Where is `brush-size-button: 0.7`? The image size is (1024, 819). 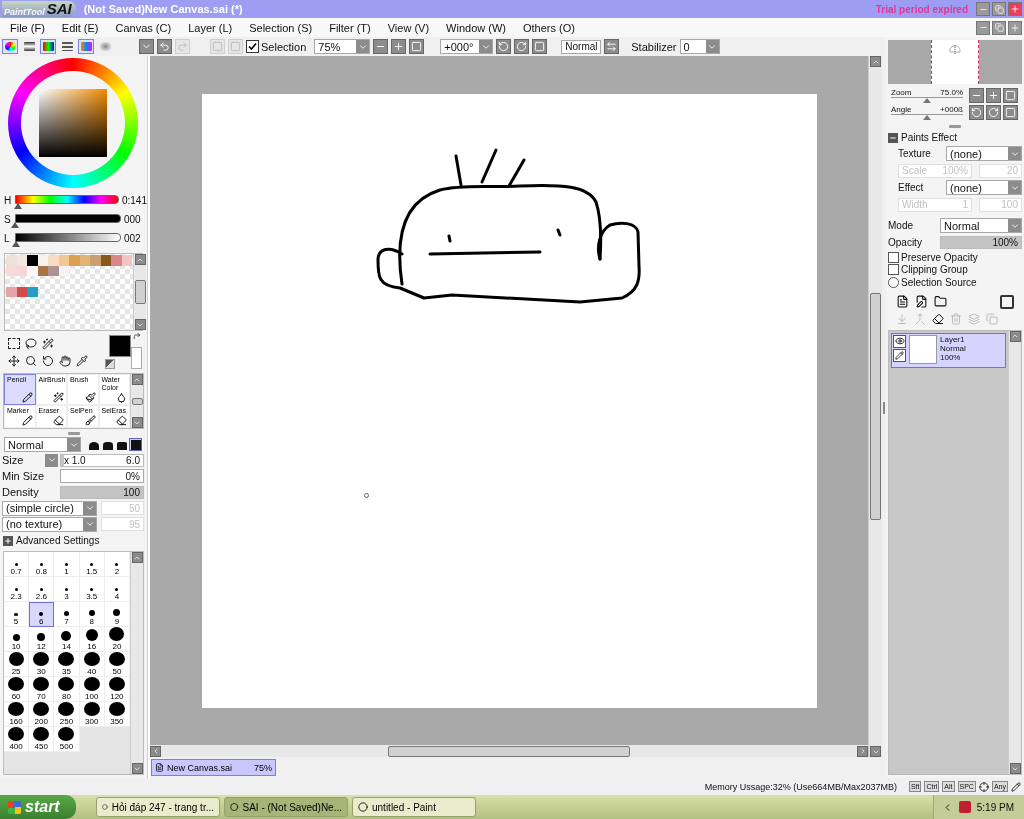
brush-size-button: 0.7 is located at coordinates (17, 564).